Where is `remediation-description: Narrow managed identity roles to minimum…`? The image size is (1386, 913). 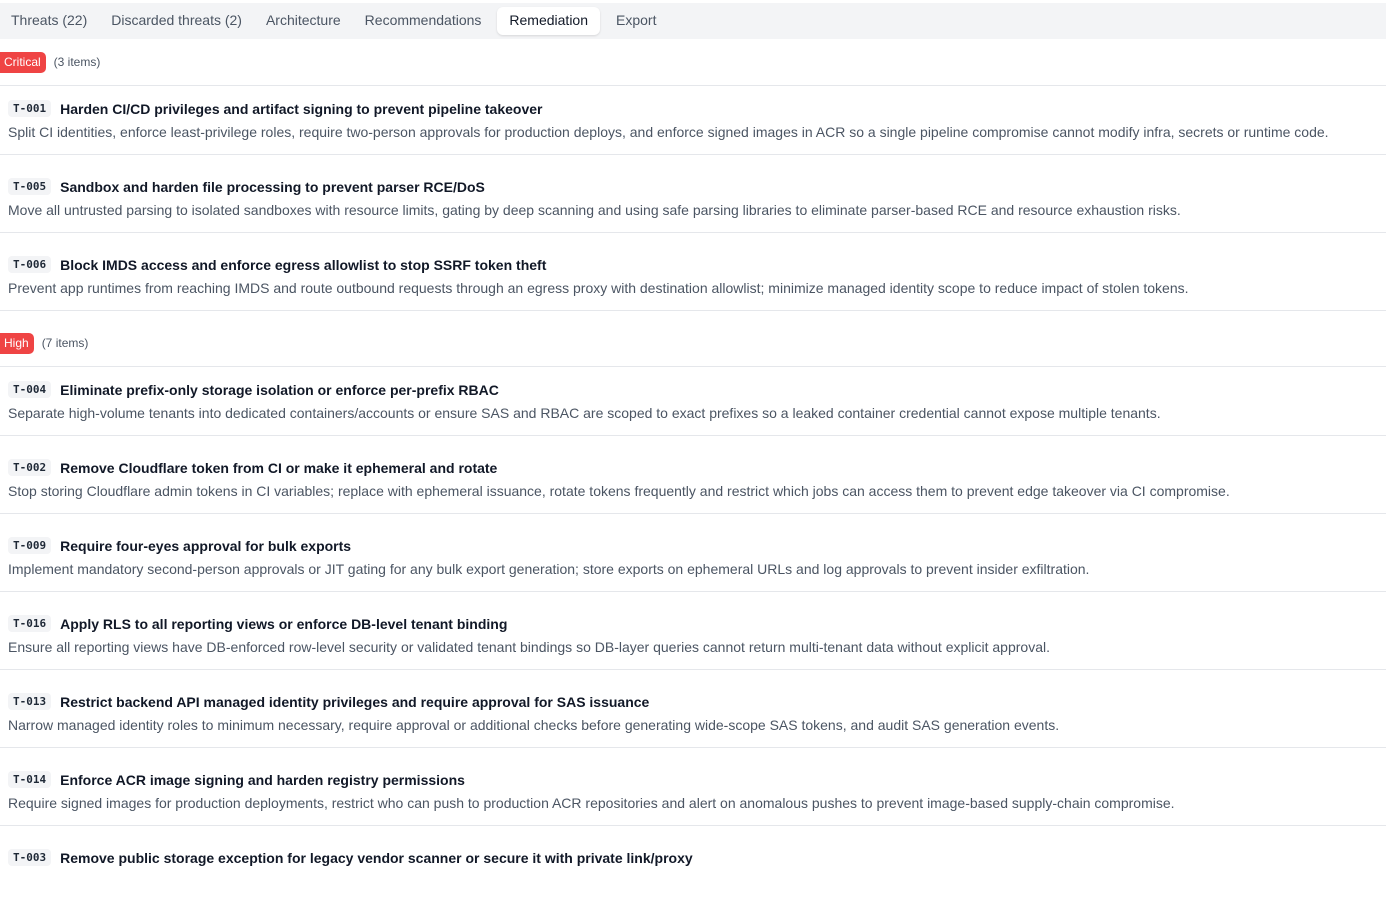
remediation-description: Narrow managed identity roles to minimum… is located at coordinates (534, 725).